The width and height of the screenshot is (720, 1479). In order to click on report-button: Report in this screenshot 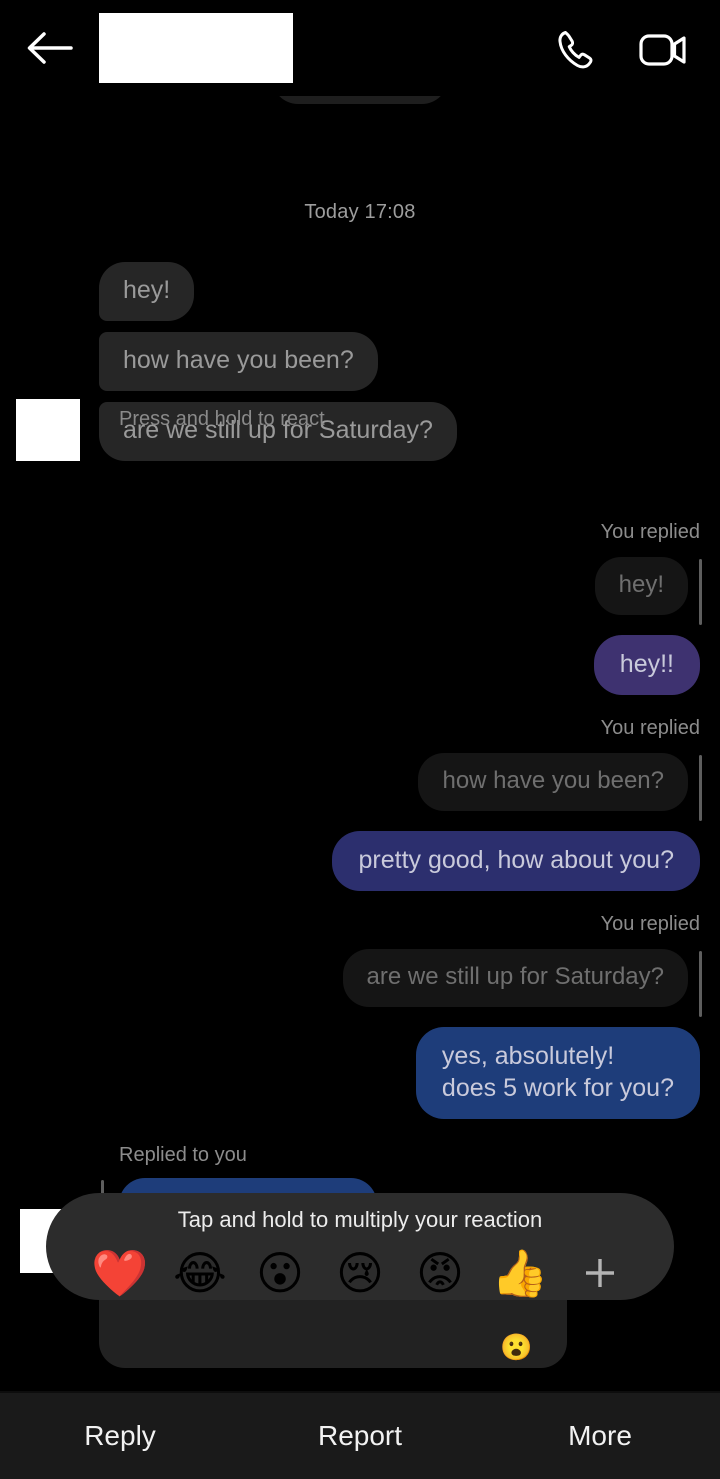, I will do `click(360, 1436)`.